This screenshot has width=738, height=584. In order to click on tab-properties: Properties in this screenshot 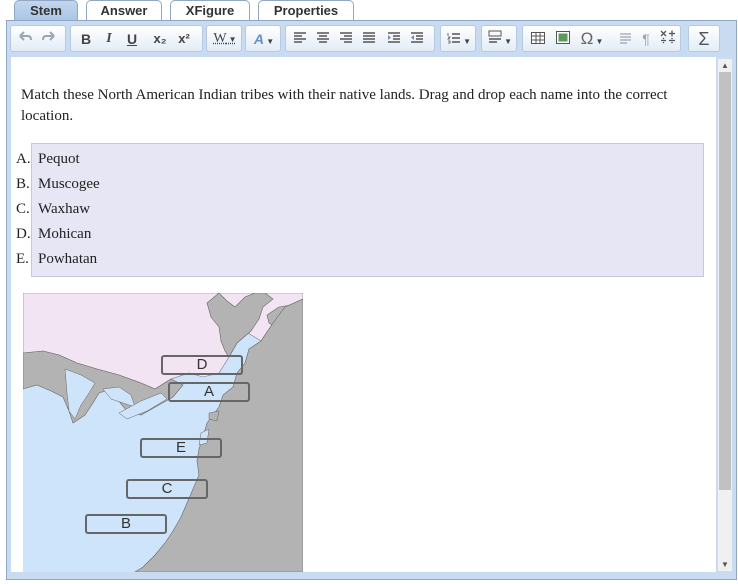, I will do `click(306, 10)`.